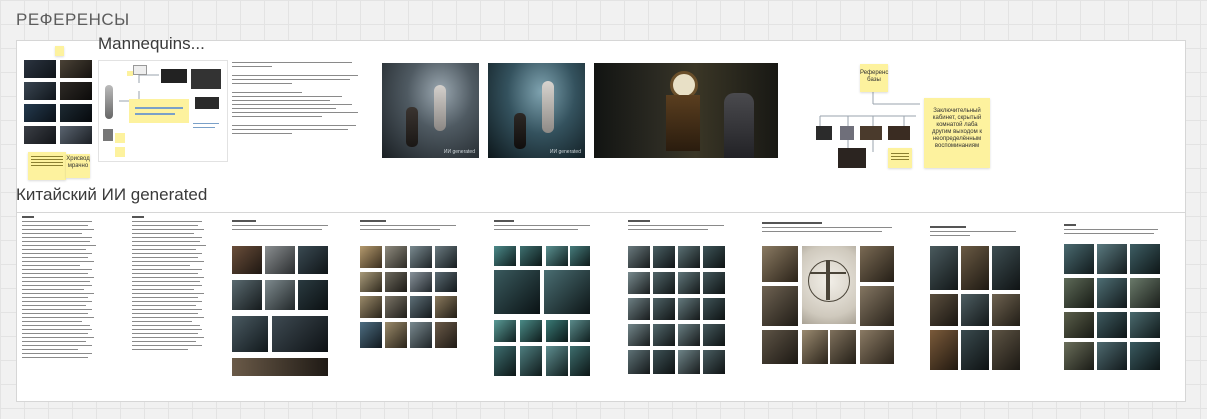  I want to click on vitruvian-drawing, so click(829, 285).